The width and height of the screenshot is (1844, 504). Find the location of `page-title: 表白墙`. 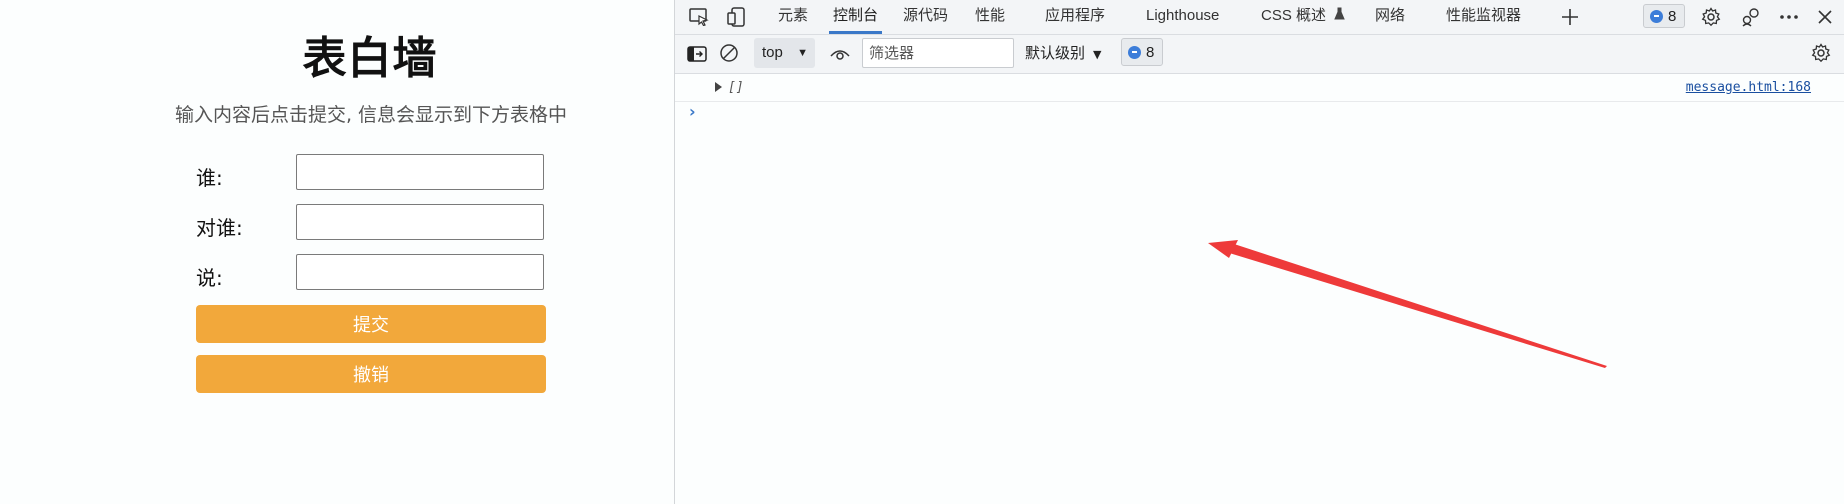

page-title: 表白墙 is located at coordinates (370, 58).